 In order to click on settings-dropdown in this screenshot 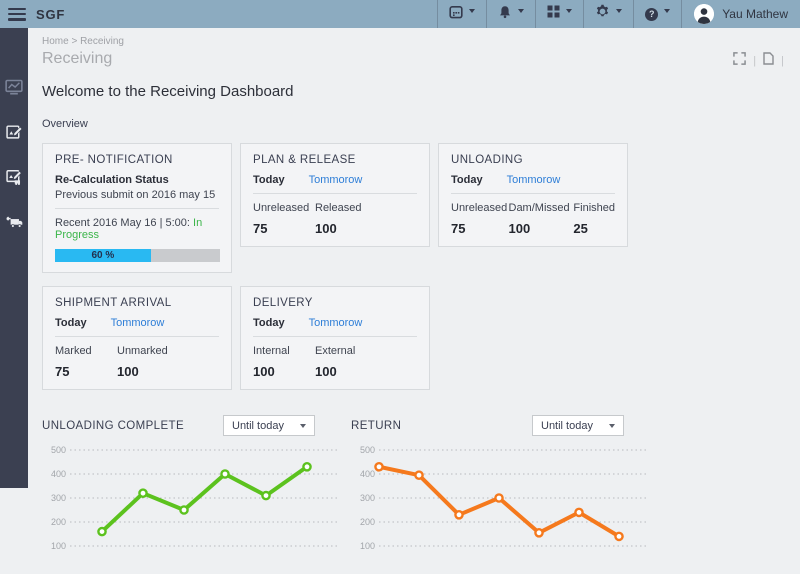, I will do `click(608, 14)`.